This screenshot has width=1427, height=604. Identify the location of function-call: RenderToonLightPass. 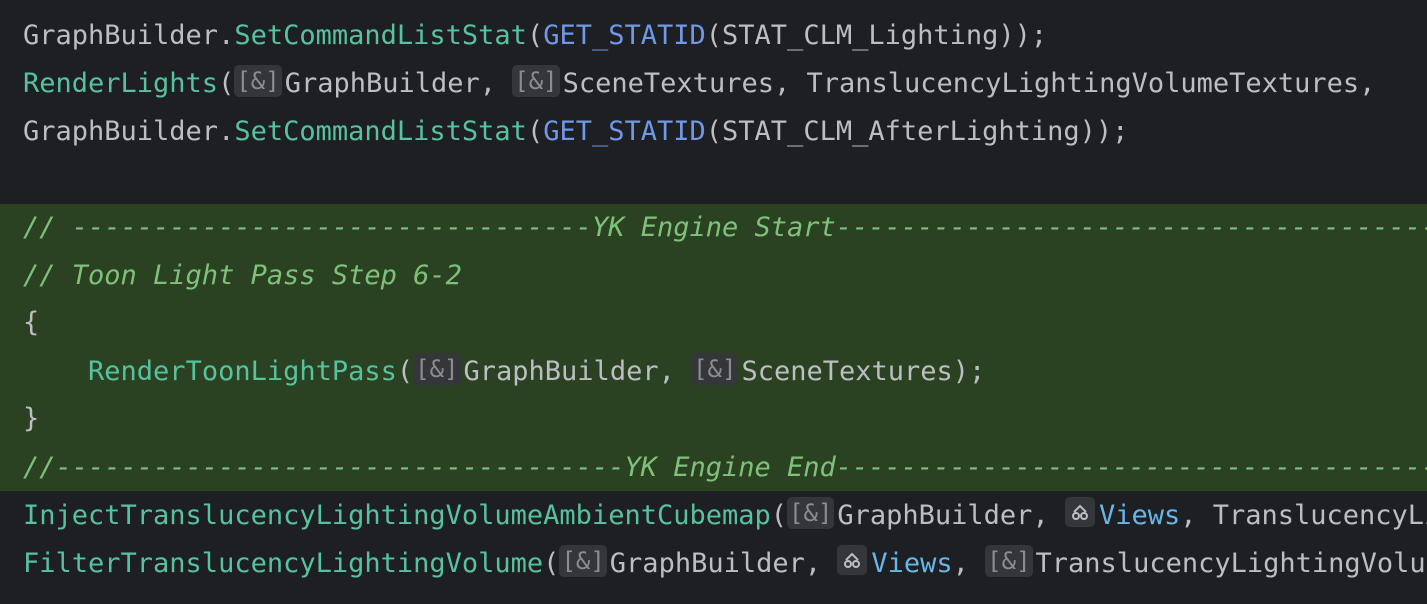
(242, 371).